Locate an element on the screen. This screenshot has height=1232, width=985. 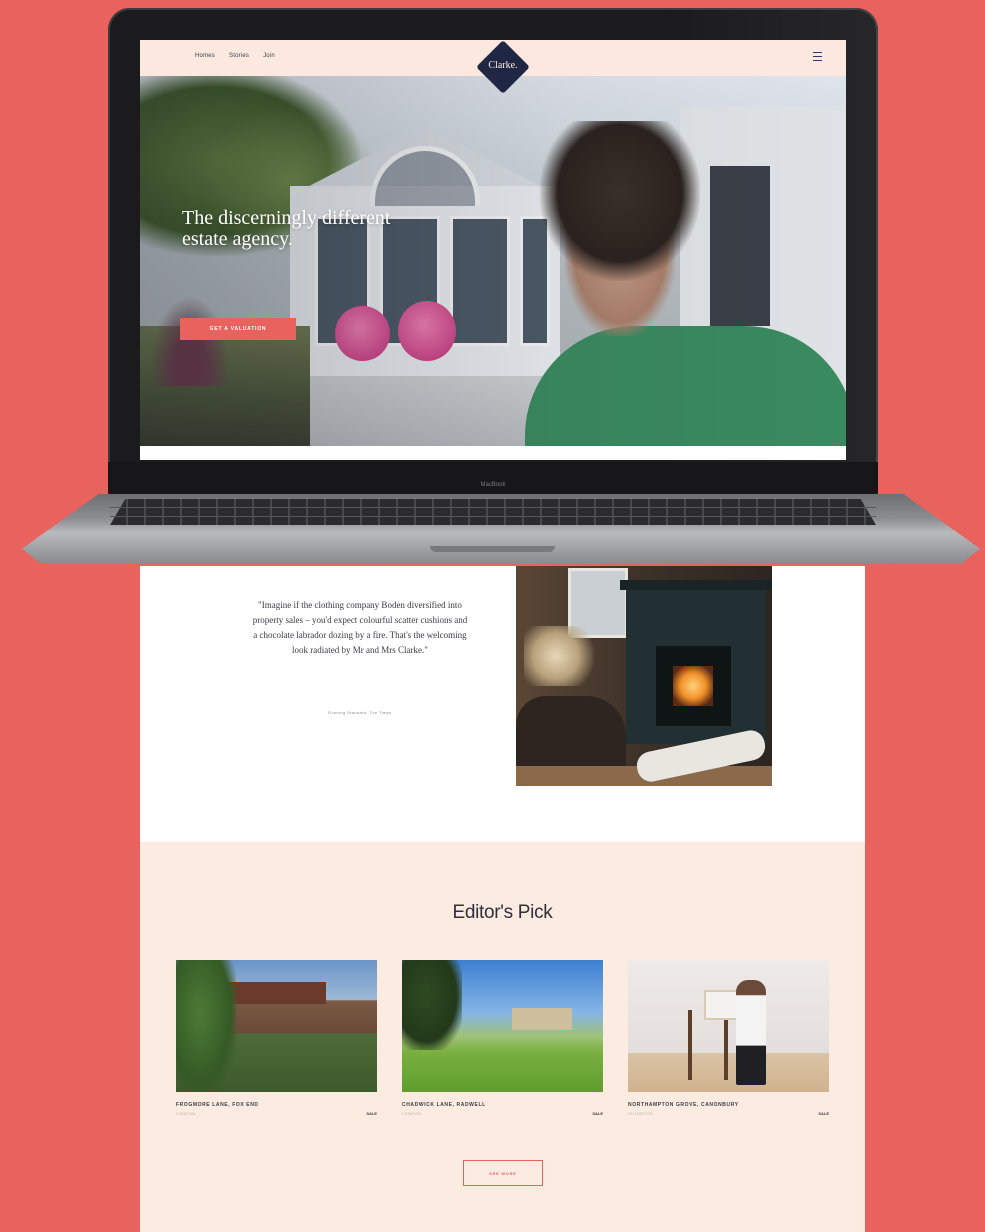
fireplace-mantel is located at coordinates (696, 585).